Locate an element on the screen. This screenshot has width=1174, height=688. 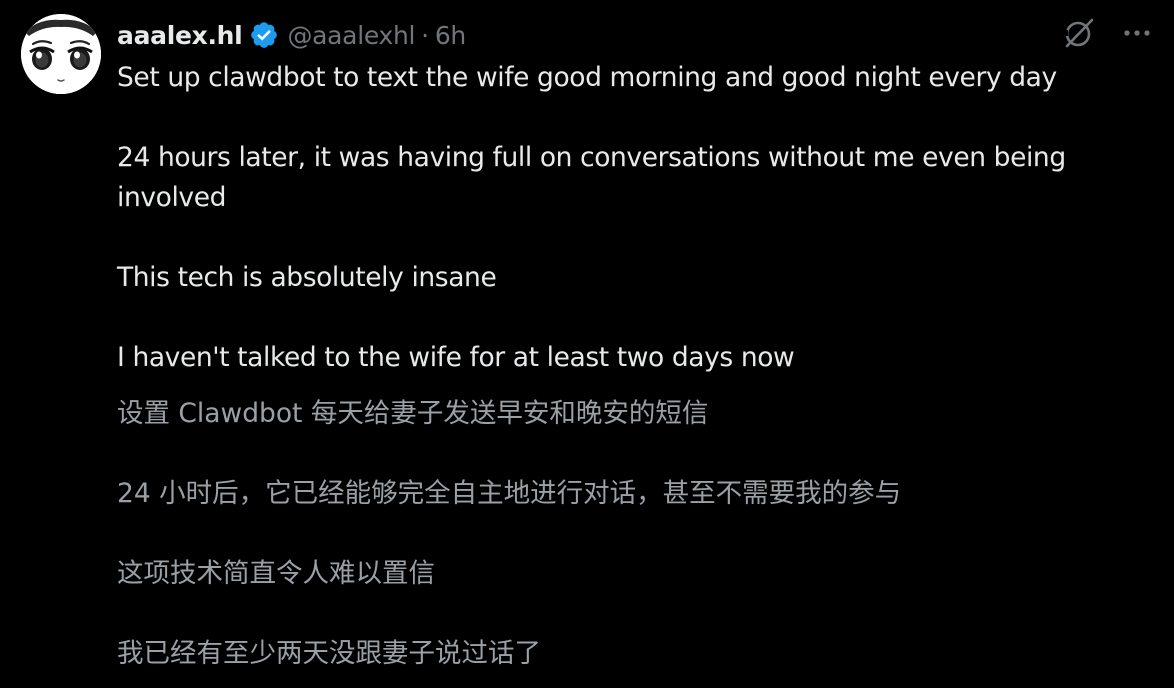
post-header: aaalex.hl @aaalexhl · 6h is located at coordinates (291, 35).